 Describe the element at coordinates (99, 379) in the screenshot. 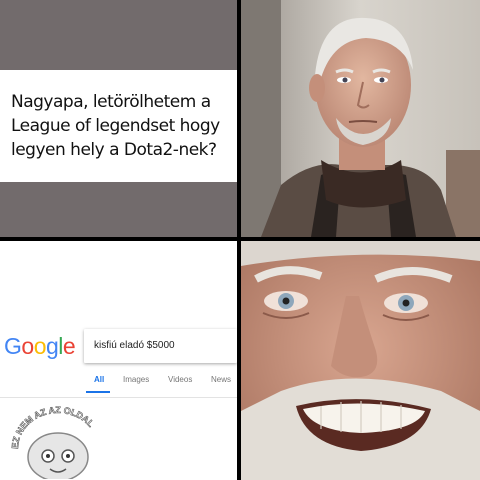

I see `tab-all: All` at that location.